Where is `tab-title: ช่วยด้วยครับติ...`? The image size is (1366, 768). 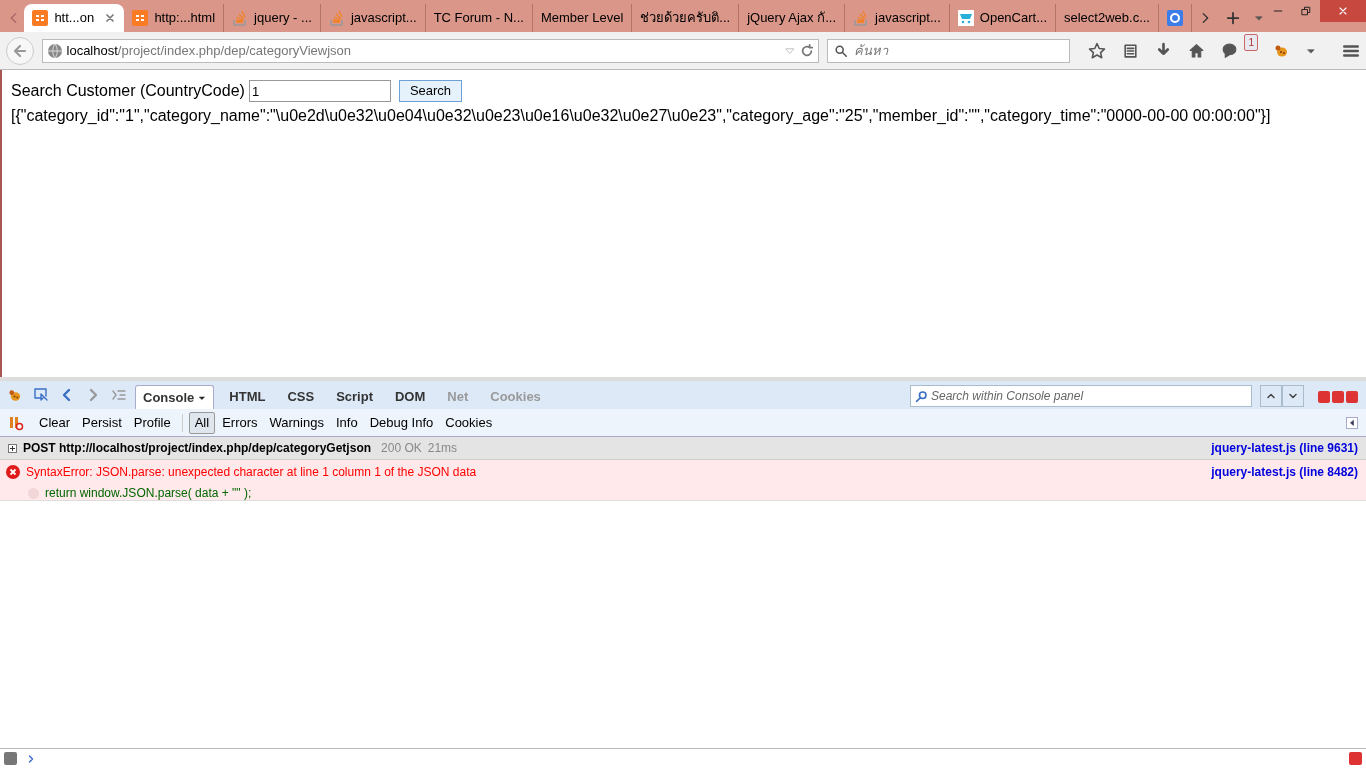 tab-title: ช่วยด้วยครับติ... is located at coordinates (685, 18).